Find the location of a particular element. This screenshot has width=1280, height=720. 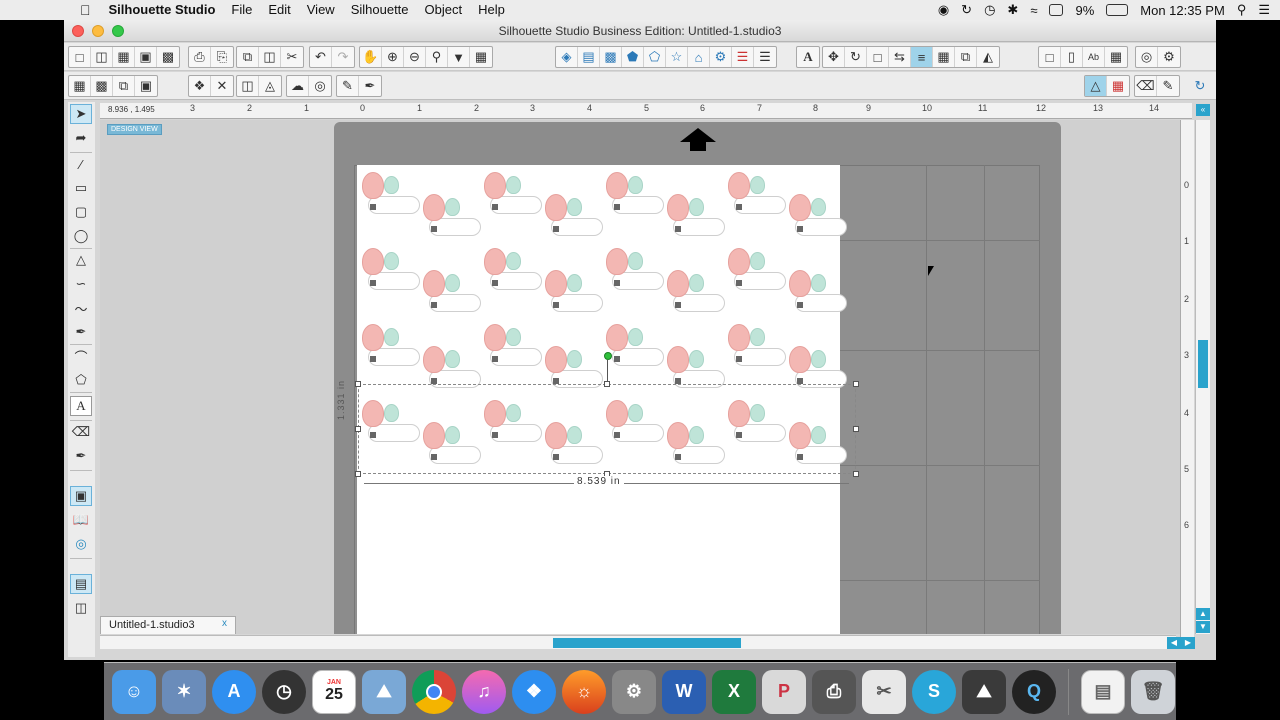

chrome-icon is located at coordinates (434, 691).